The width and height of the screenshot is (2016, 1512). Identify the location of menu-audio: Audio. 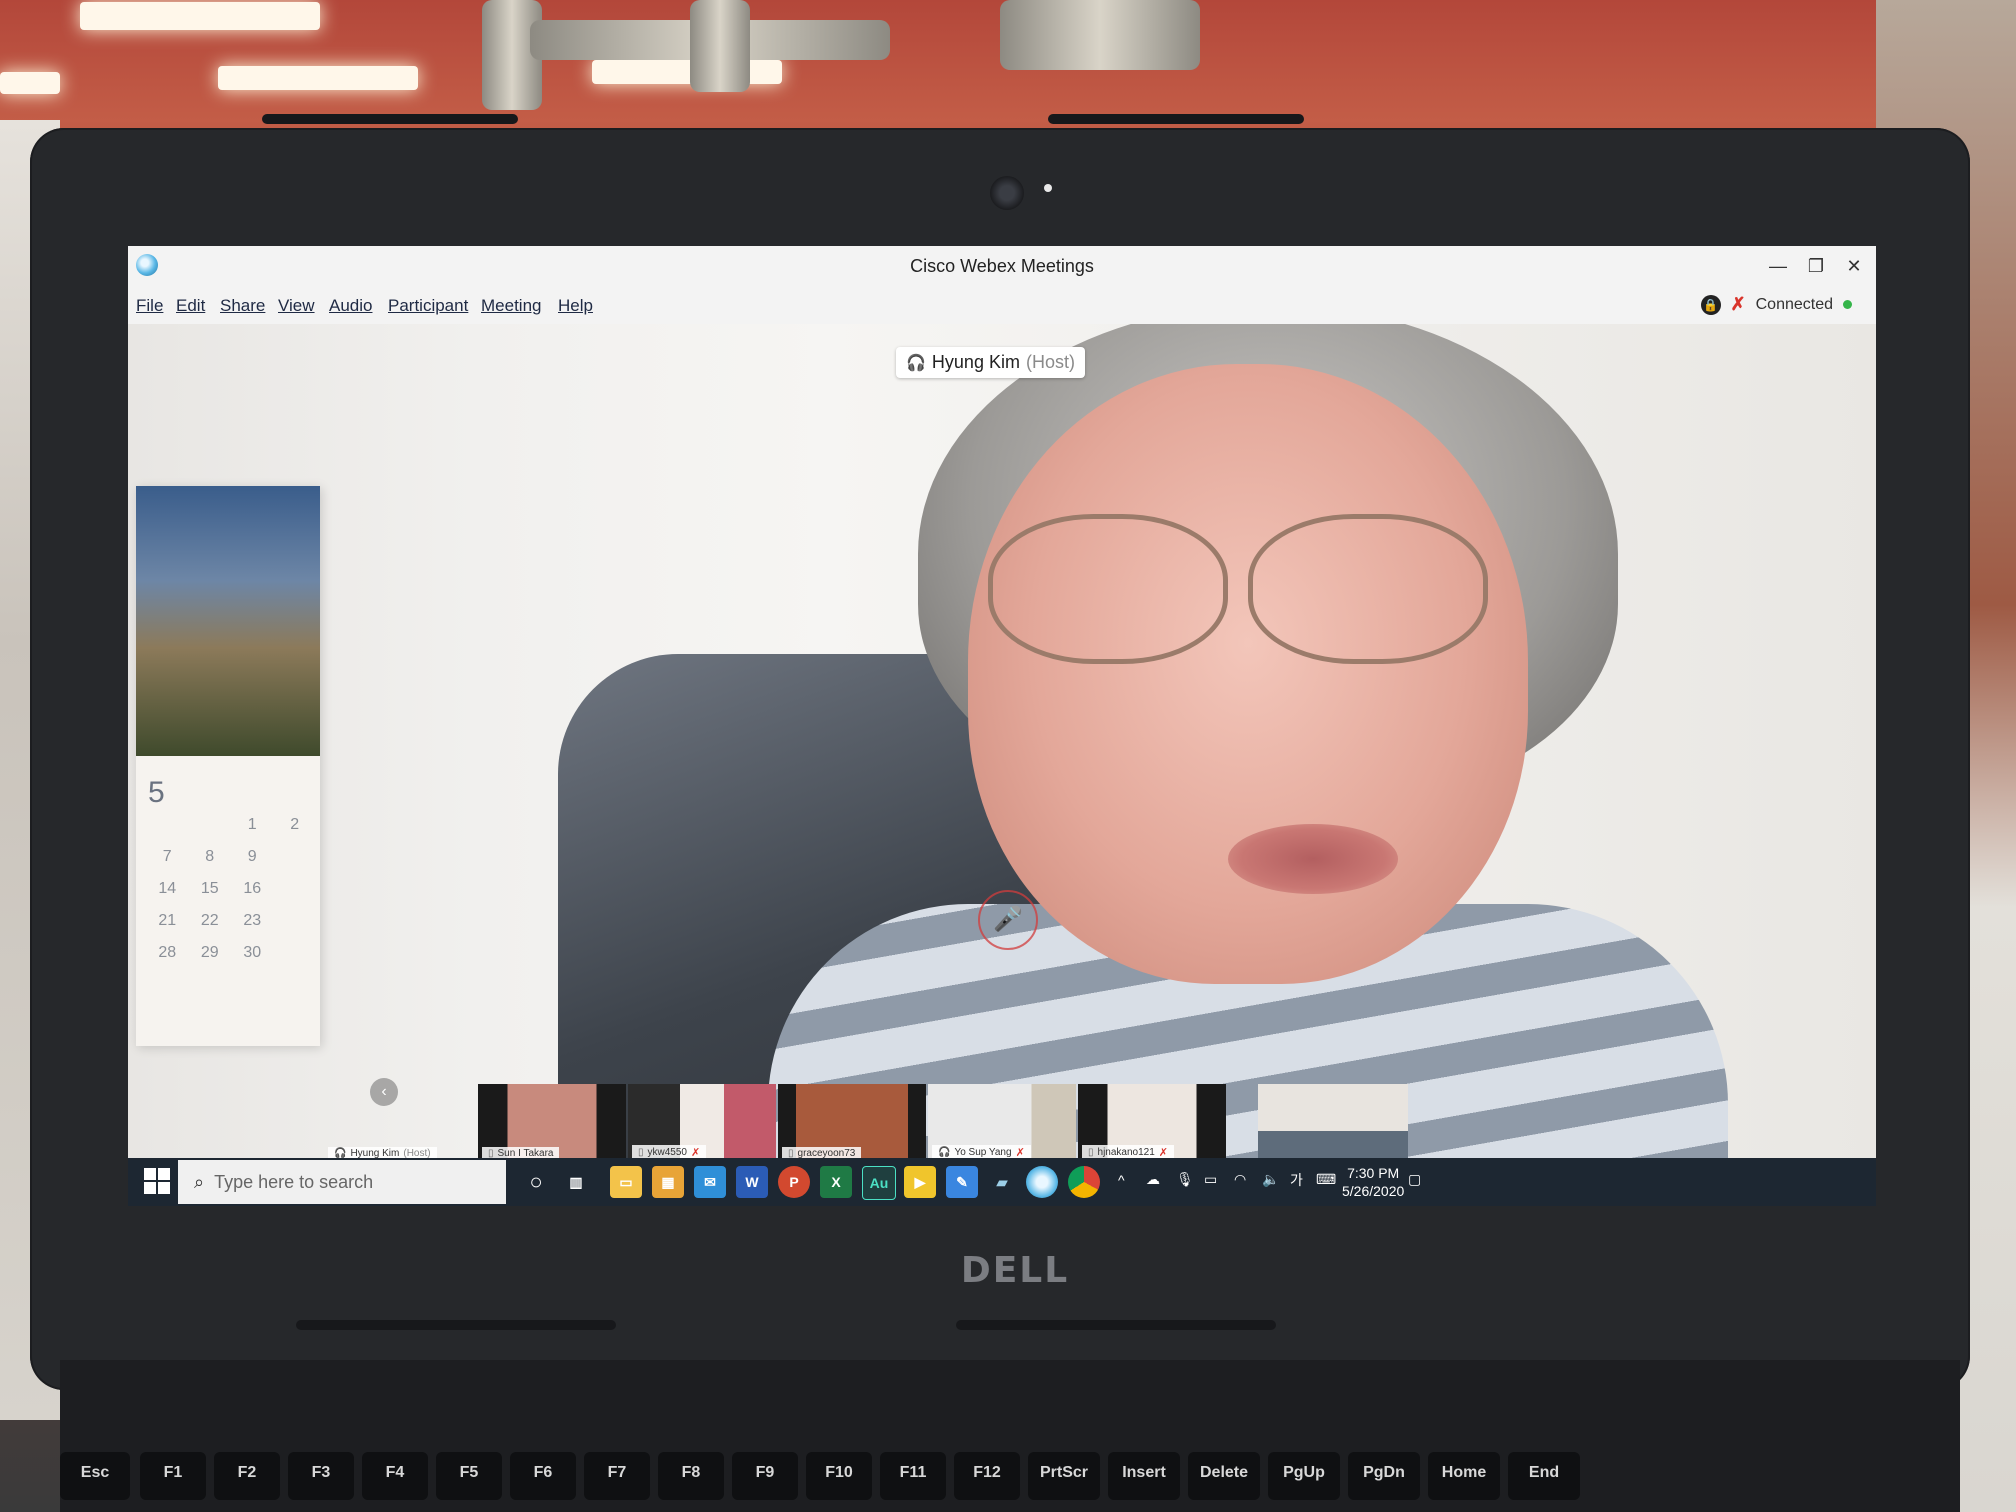
(350, 306).